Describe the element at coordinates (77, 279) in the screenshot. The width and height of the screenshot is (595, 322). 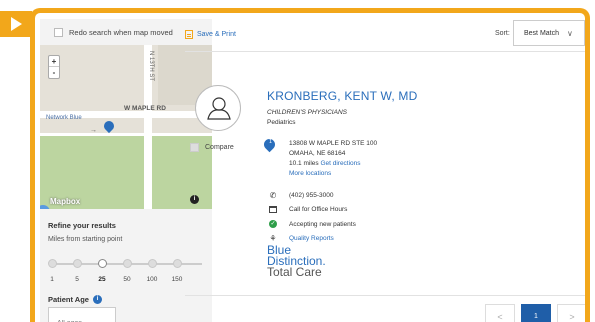
I see `tick-label: 5` at that location.